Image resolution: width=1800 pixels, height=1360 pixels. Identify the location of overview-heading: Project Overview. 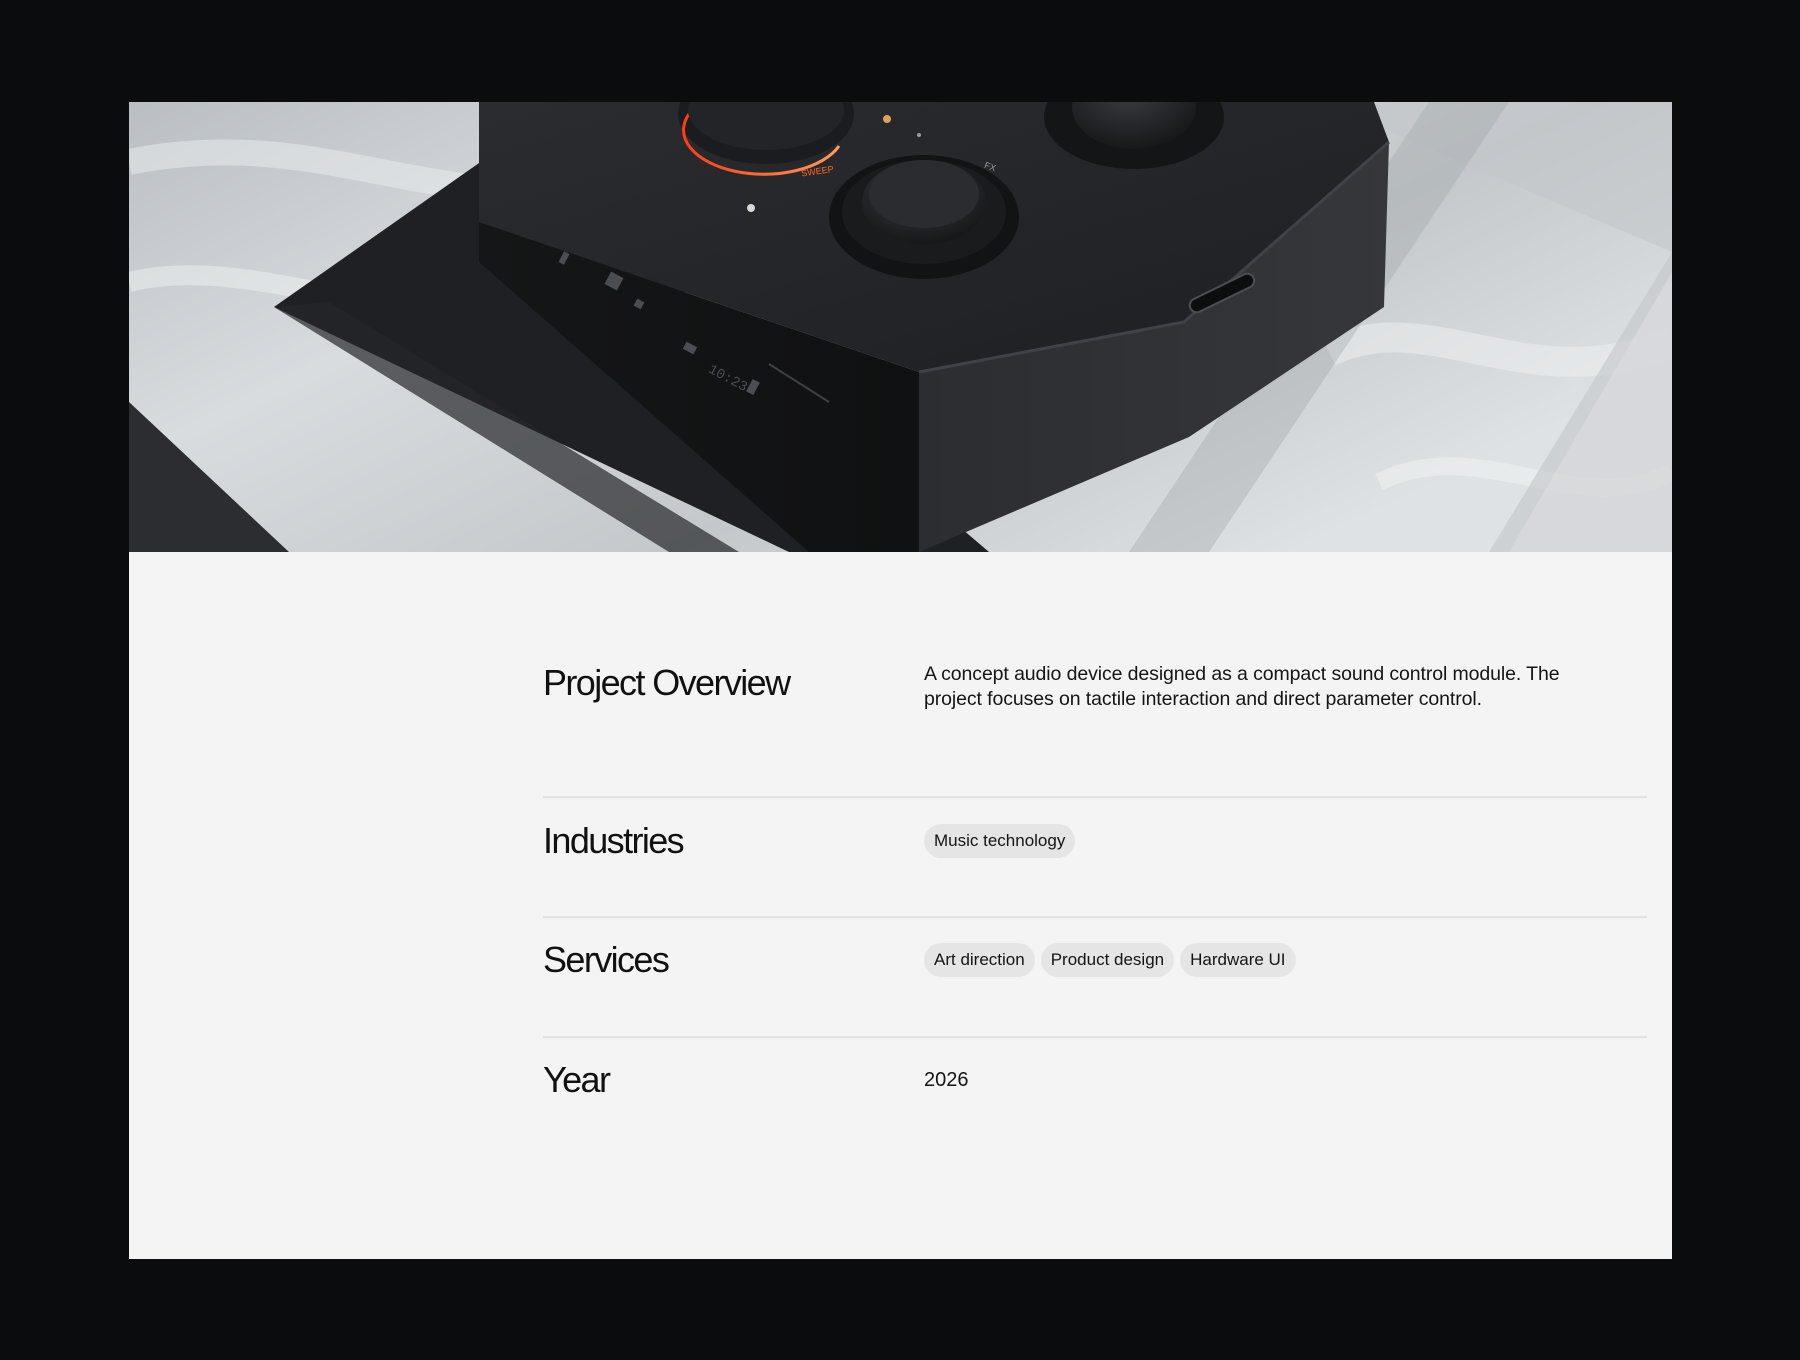
(667, 682).